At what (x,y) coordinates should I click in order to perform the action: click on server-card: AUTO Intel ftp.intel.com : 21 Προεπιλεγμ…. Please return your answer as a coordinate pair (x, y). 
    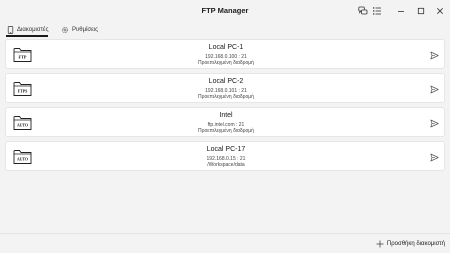
    Looking at the image, I should click on (225, 122).